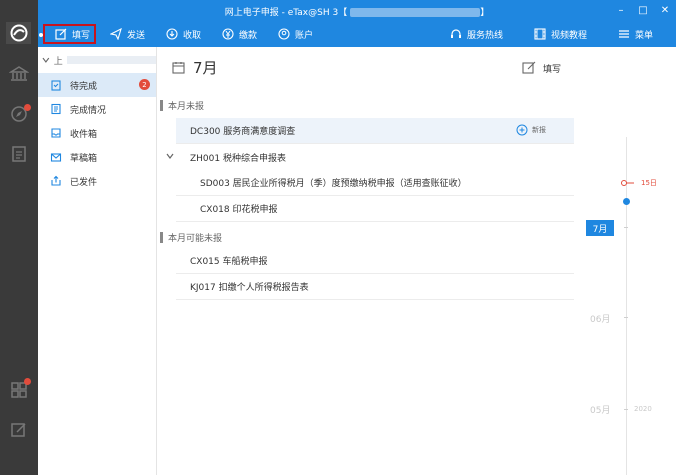  What do you see at coordinates (191, 237) in the screenshot?
I see `section-header-possibly-unfiled: 本月可能未报` at bounding box center [191, 237].